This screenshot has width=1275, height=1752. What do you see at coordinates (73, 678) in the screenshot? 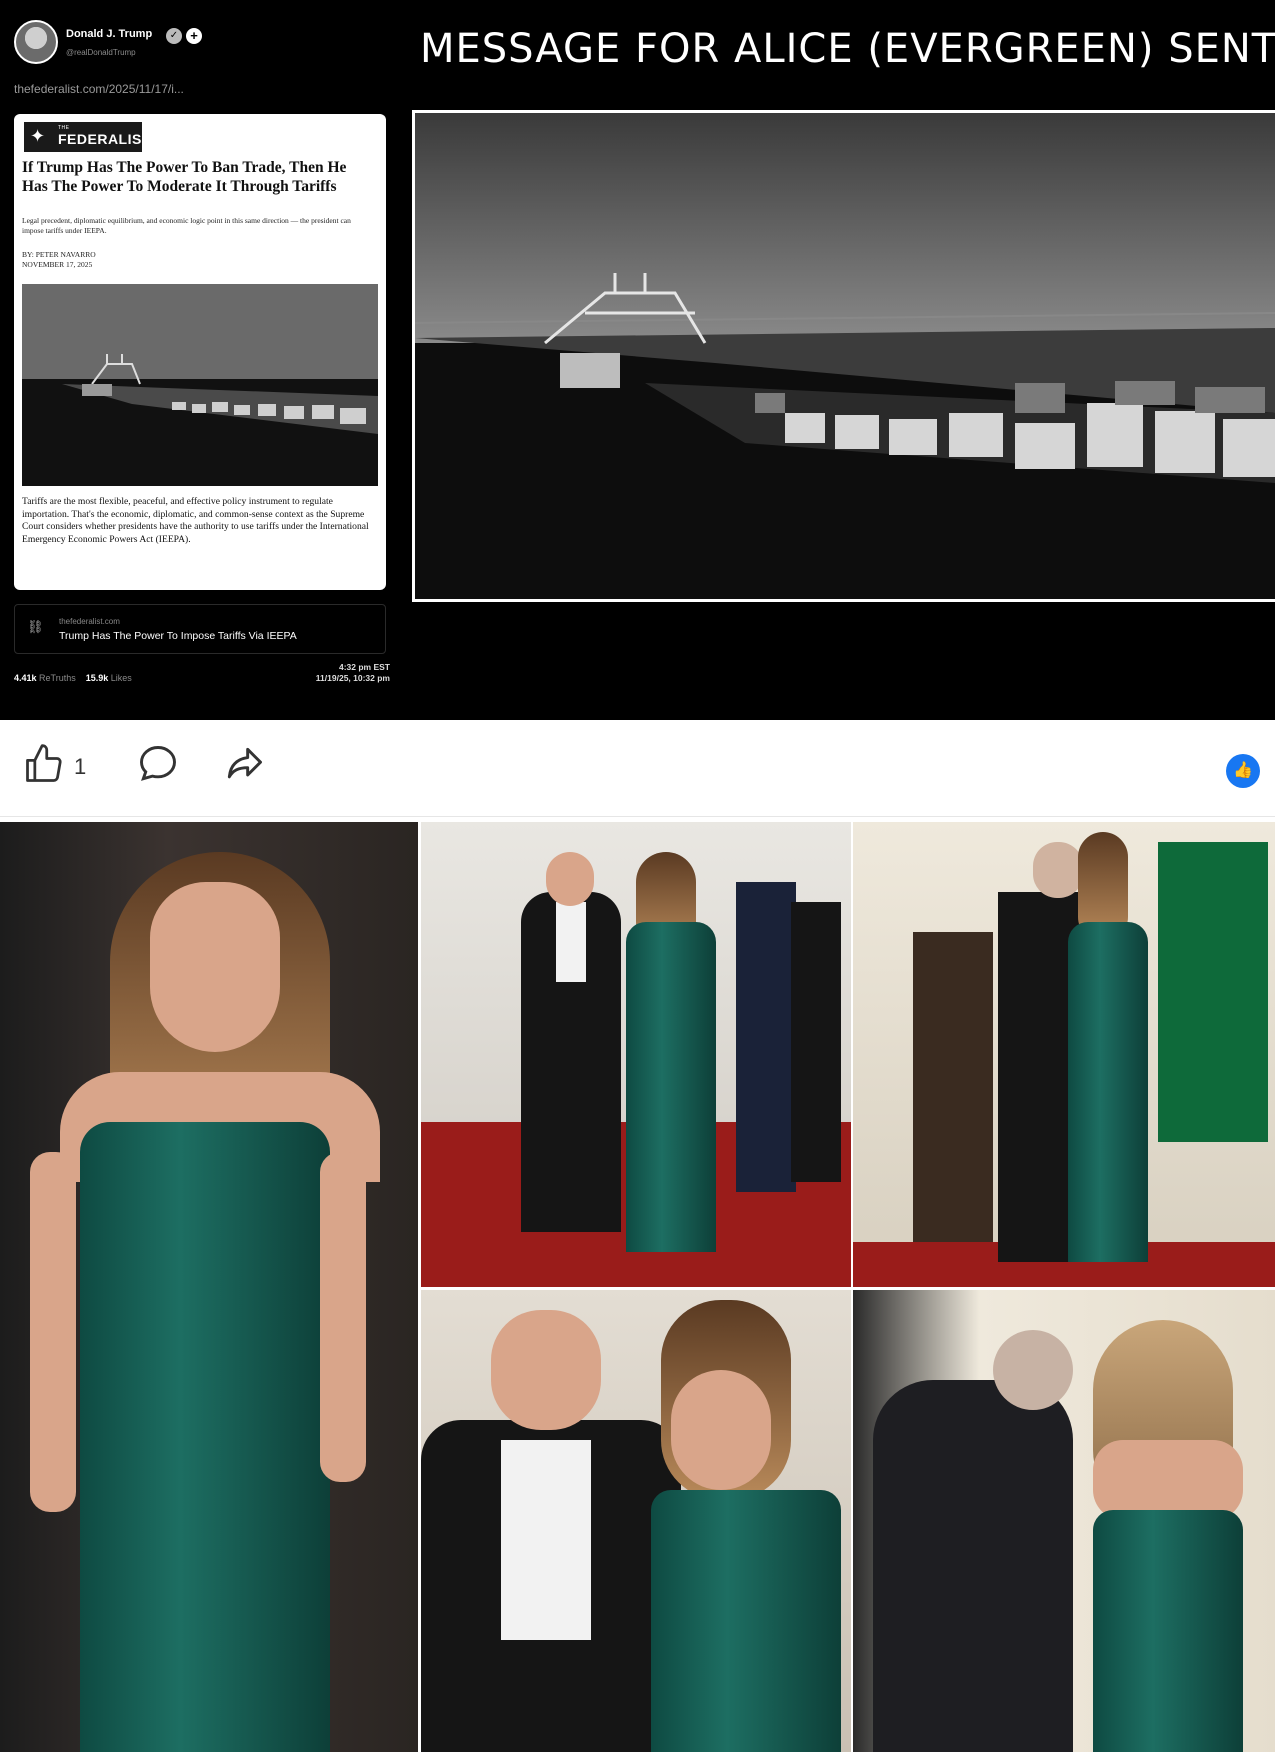
I see `engagement-stats: 4.41k ReTruths 15.9k Likes` at bounding box center [73, 678].